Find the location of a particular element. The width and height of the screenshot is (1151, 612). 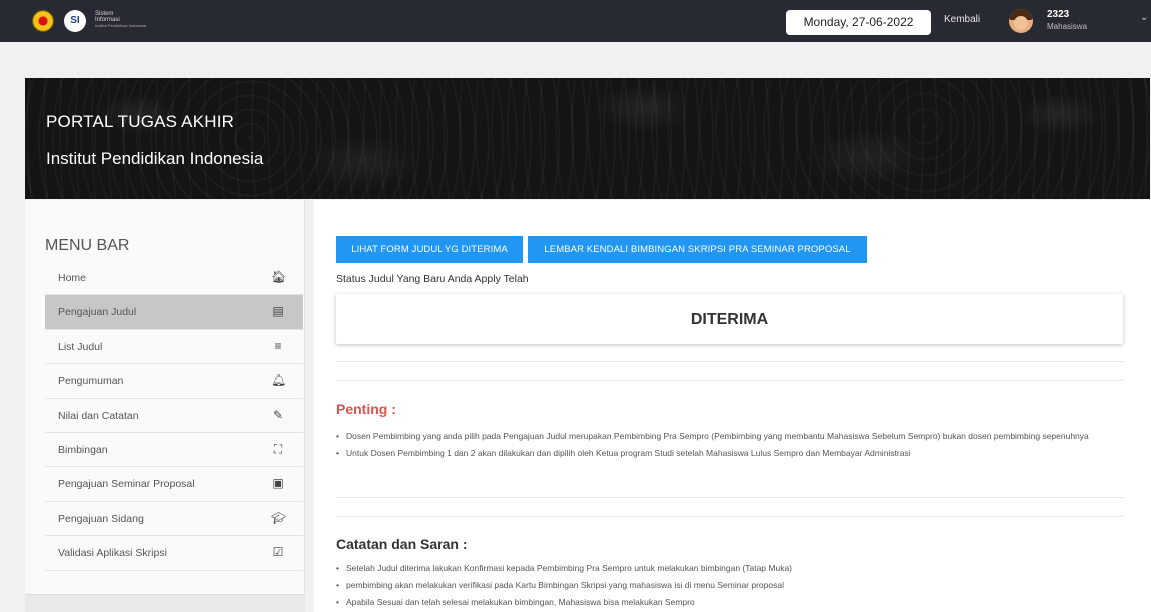

graduation-cap-icon: 🎓︎ is located at coordinates (279, 517).